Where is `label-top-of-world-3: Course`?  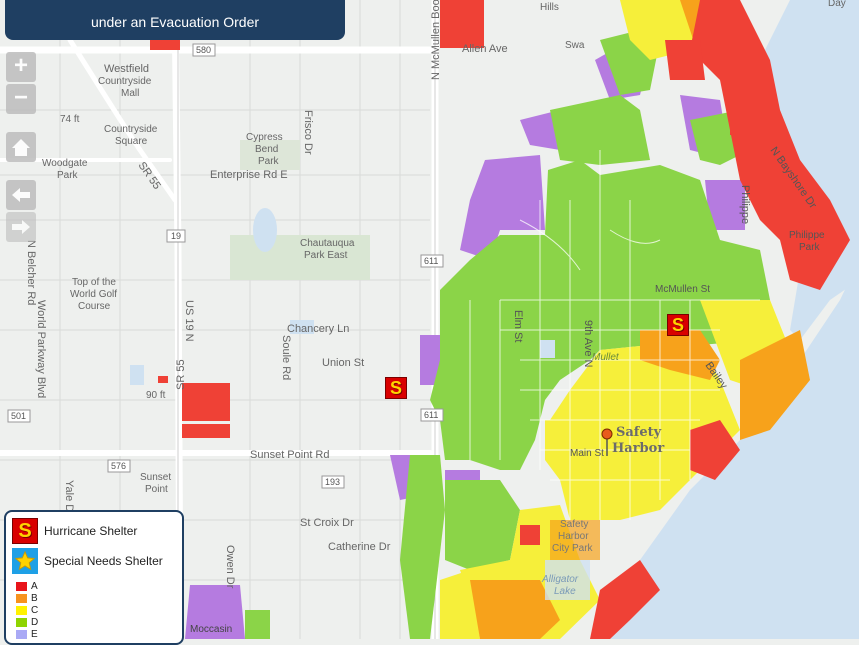
label-top-of-world-3: Course is located at coordinates (94, 306).